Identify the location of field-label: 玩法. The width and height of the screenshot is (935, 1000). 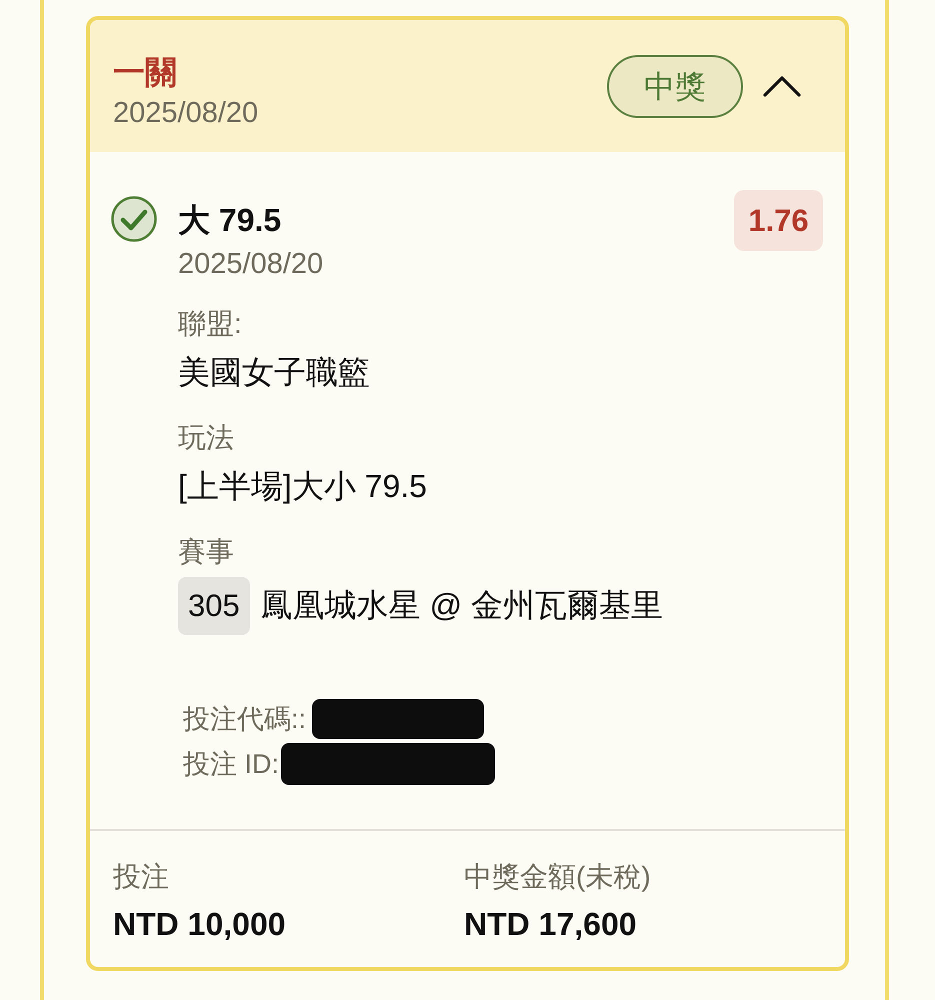
(206, 438).